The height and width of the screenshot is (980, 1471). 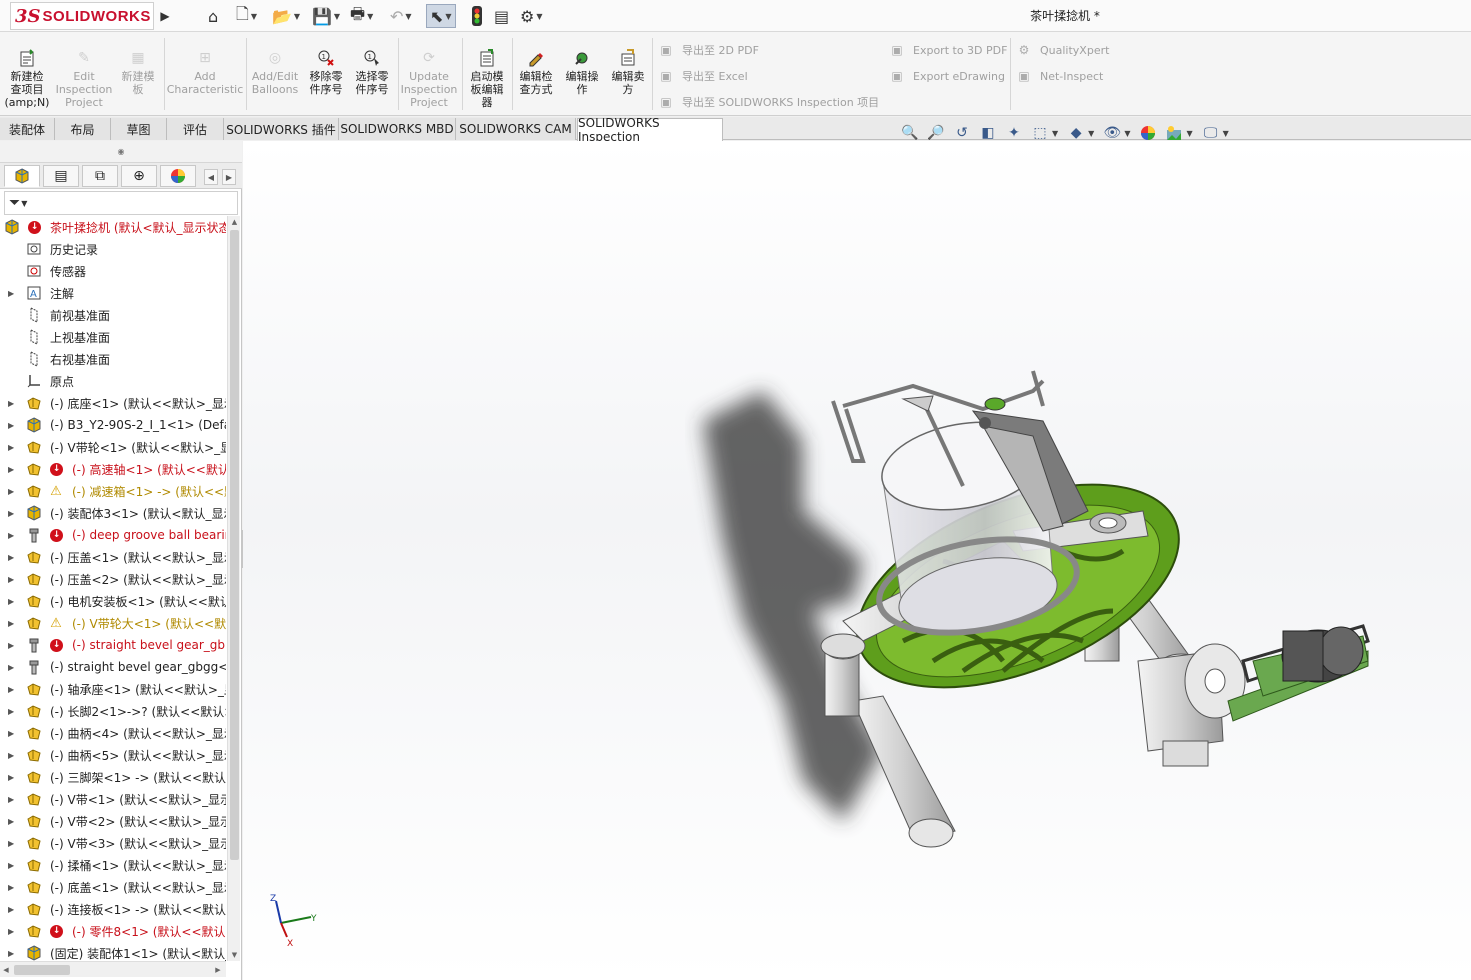 What do you see at coordinates (234, 222) in the screenshot?
I see `scroll-up-icon: ▲` at bounding box center [234, 222].